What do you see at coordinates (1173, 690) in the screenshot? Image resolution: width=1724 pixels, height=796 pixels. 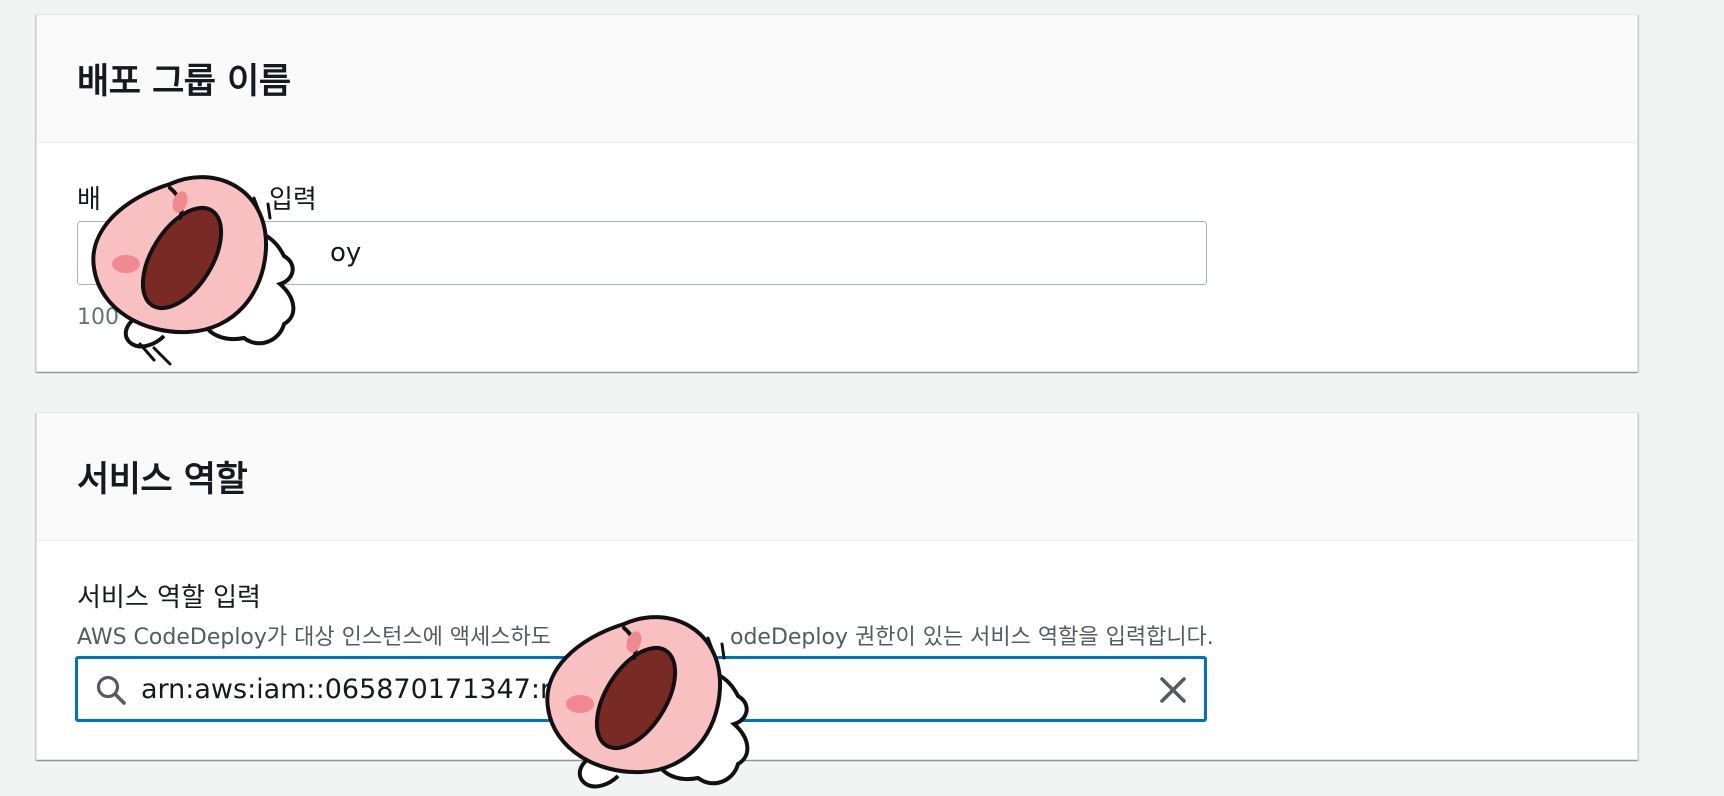 I see `close-icon` at bounding box center [1173, 690].